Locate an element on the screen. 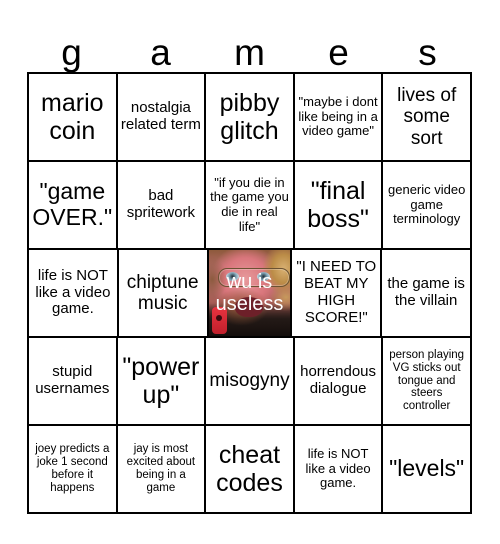 The image size is (500, 544). bingo-cell-r4c4: horrendous dialogue is located at coordinates (339, 382).